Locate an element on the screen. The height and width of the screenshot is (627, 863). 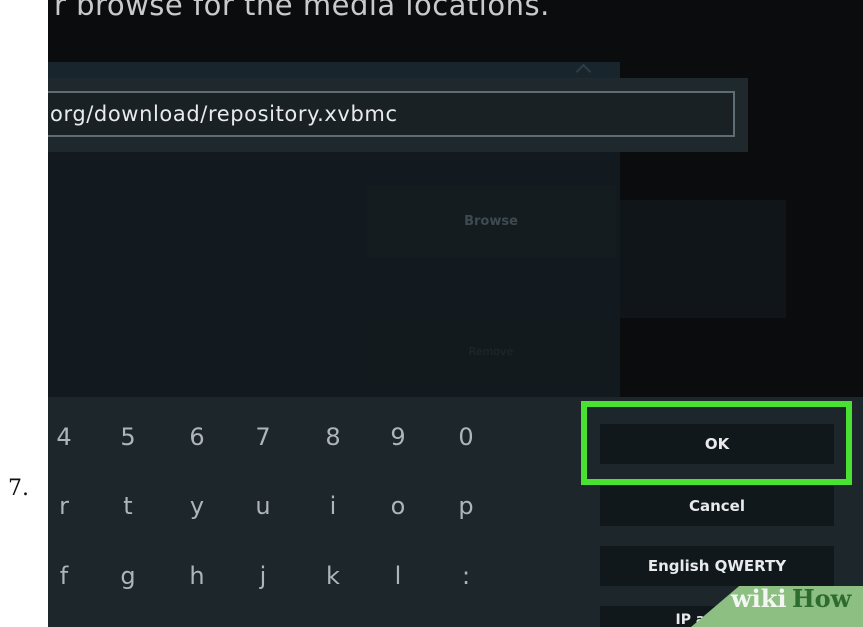
keyboard-layout-button: English QWERTY is located at coordinates (717, 566).